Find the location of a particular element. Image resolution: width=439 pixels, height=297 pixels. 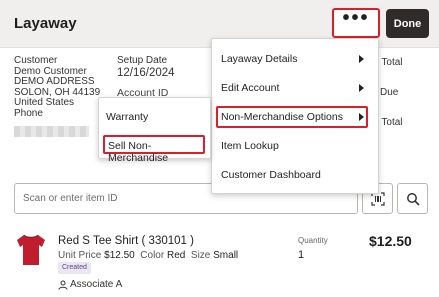

item-amount: $12.50 is located at coordinates (390, 241).